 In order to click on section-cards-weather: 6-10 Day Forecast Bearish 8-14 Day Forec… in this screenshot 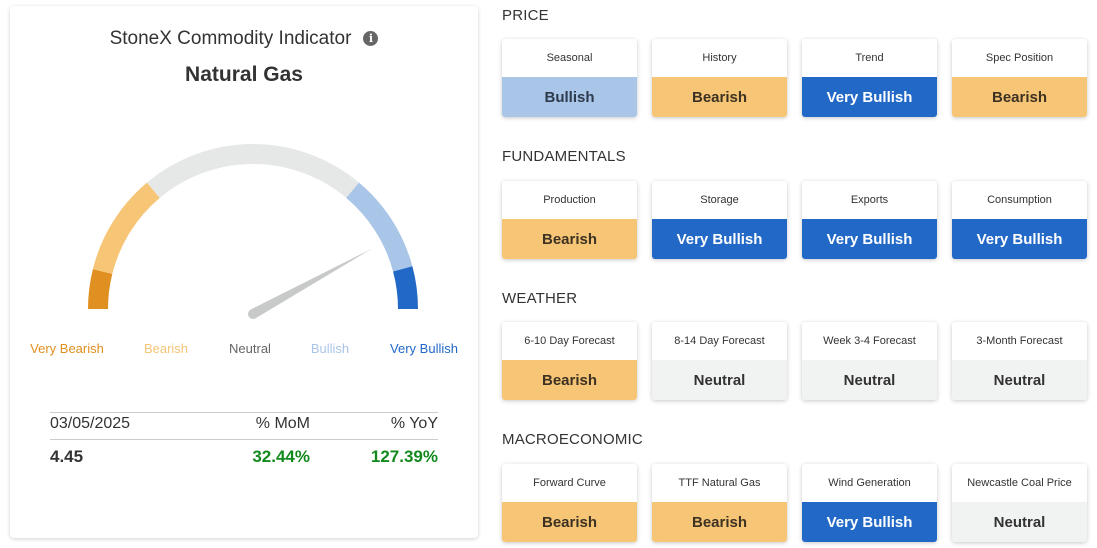, I will do `click(794, 361)`.